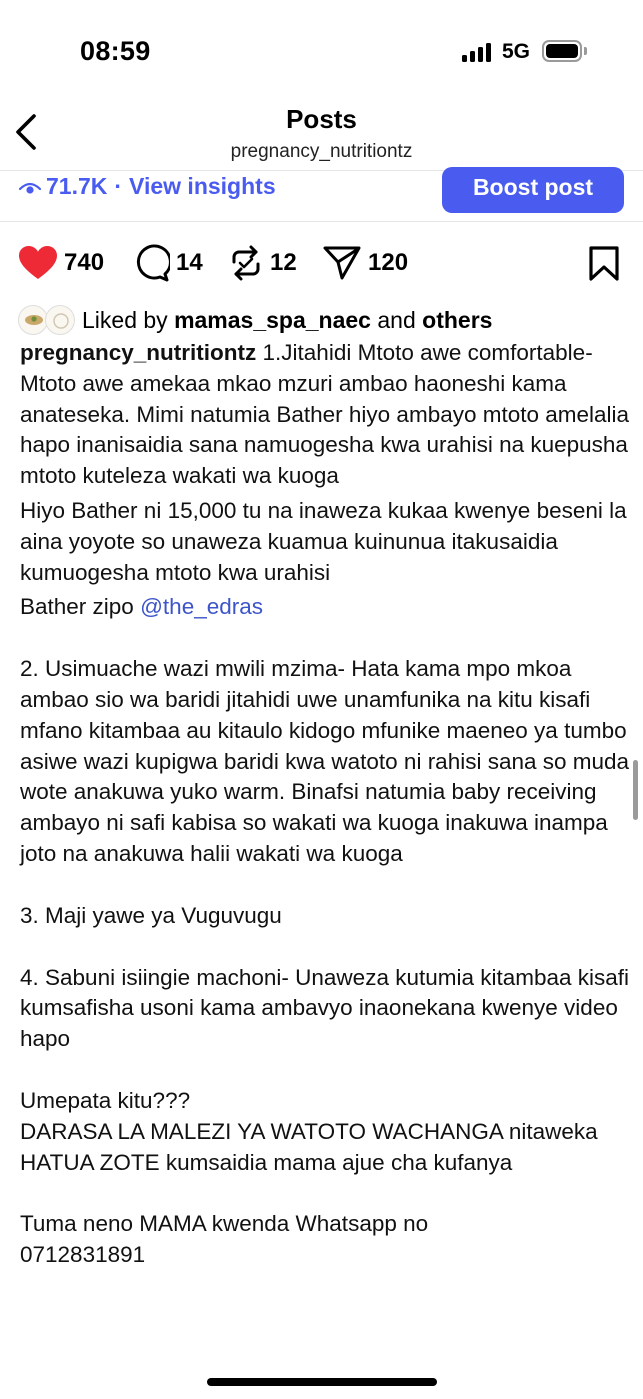 This screenshot has width=643, height=1399. What do you see at coordinates (585, 51) in the screenshot?
I see `battery-tip` at bounding box center [585, 51].